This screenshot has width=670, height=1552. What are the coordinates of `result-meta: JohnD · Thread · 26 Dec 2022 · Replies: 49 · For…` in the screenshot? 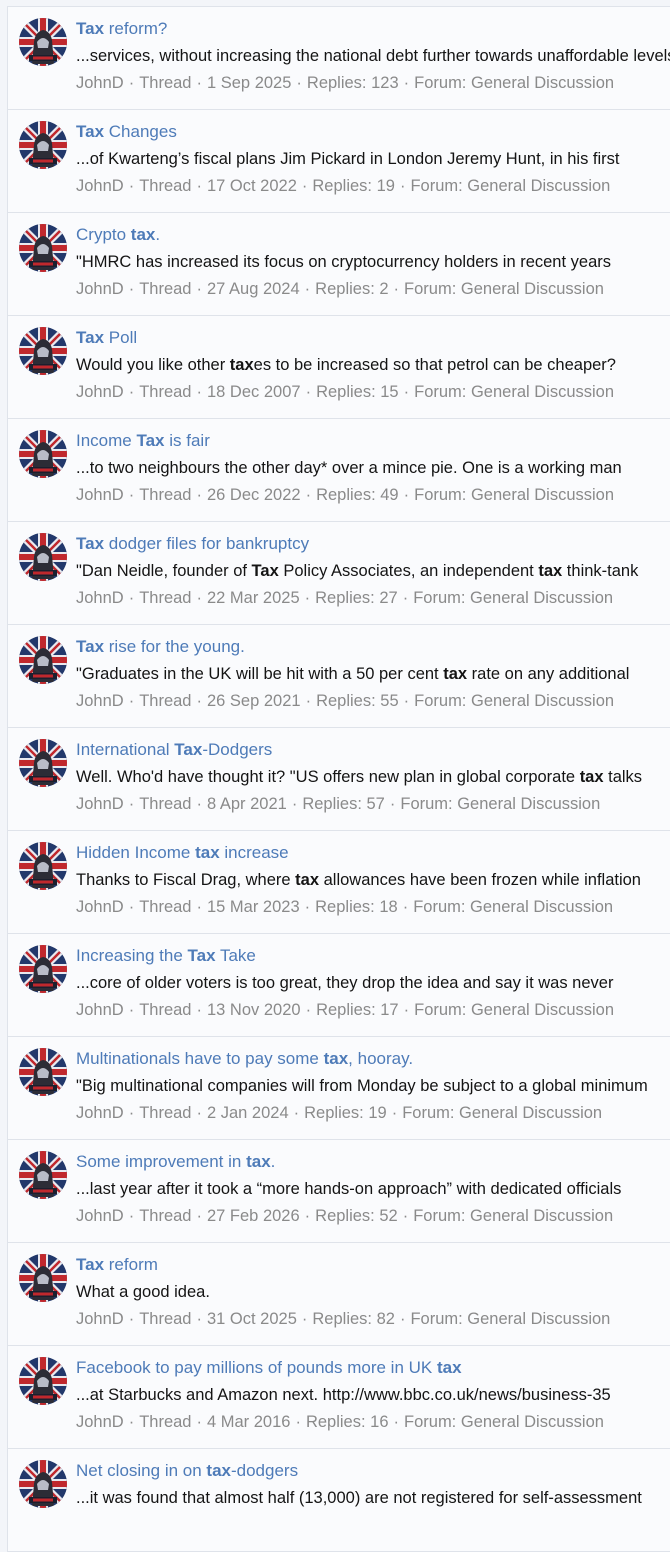 It's located at (345, 495).